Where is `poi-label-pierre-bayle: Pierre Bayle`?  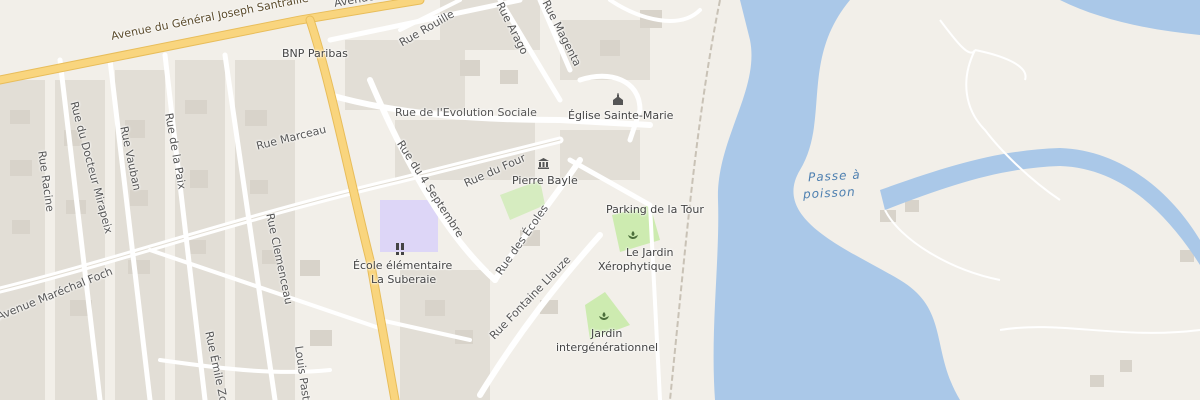 poi-label-pierre-bayle: Pierre Bayle is located at coordinates (545, 180).